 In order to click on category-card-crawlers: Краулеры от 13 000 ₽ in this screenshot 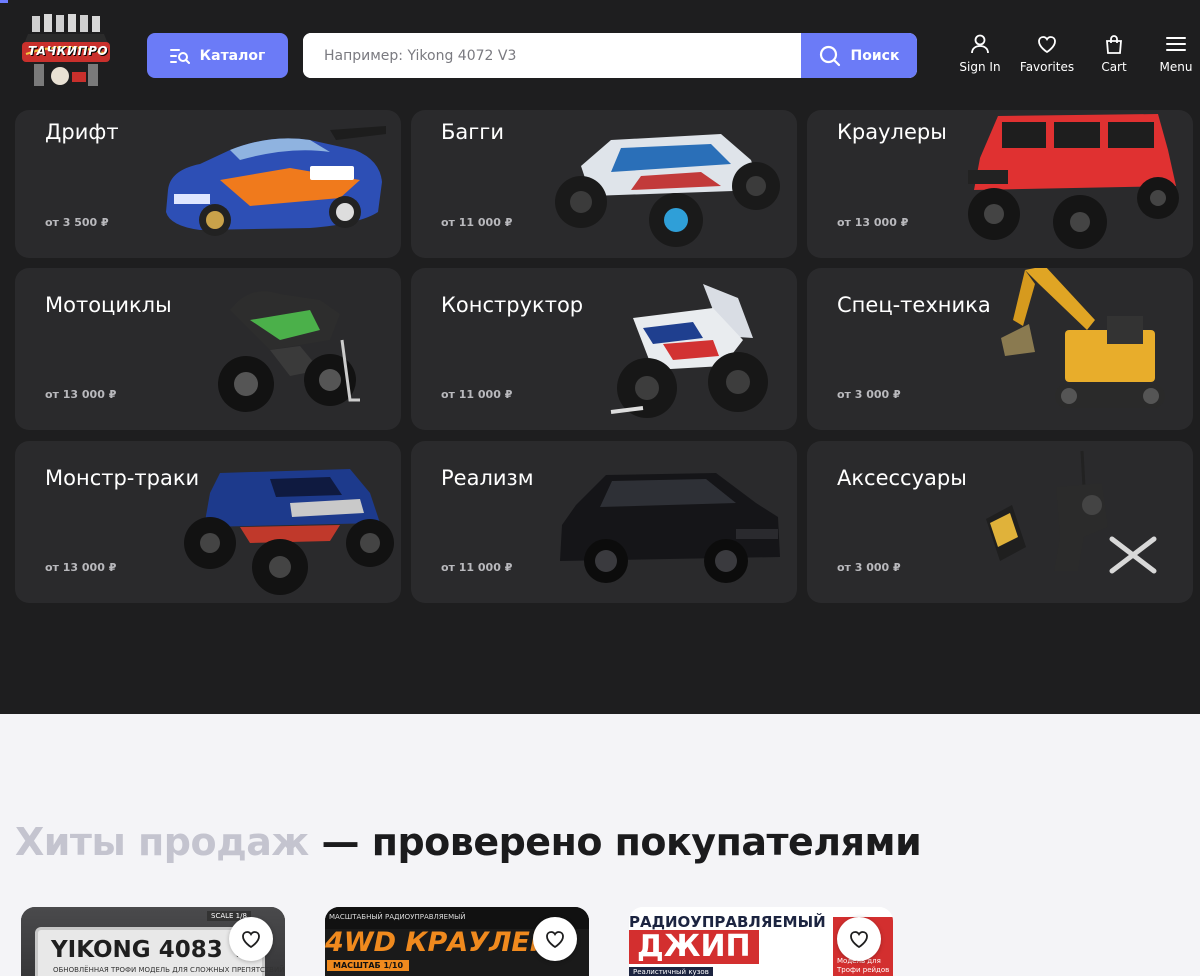, I will do `click(1000, 184)`.